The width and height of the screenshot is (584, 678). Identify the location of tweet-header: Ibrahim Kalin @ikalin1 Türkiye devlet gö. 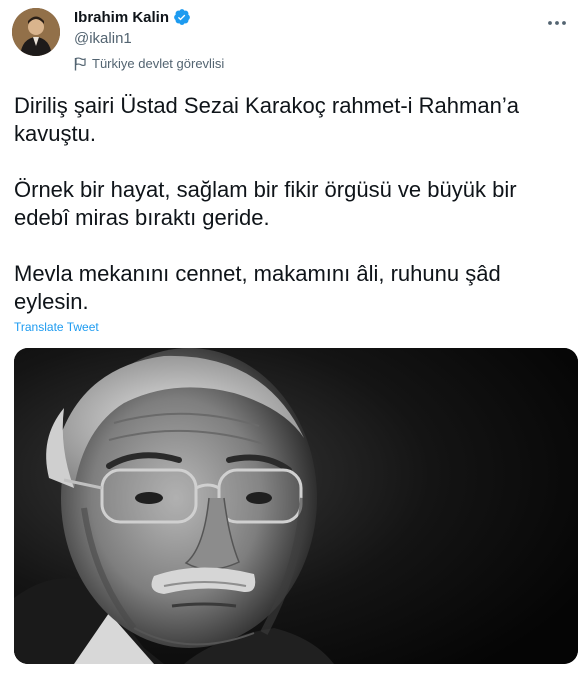
(292, 41).